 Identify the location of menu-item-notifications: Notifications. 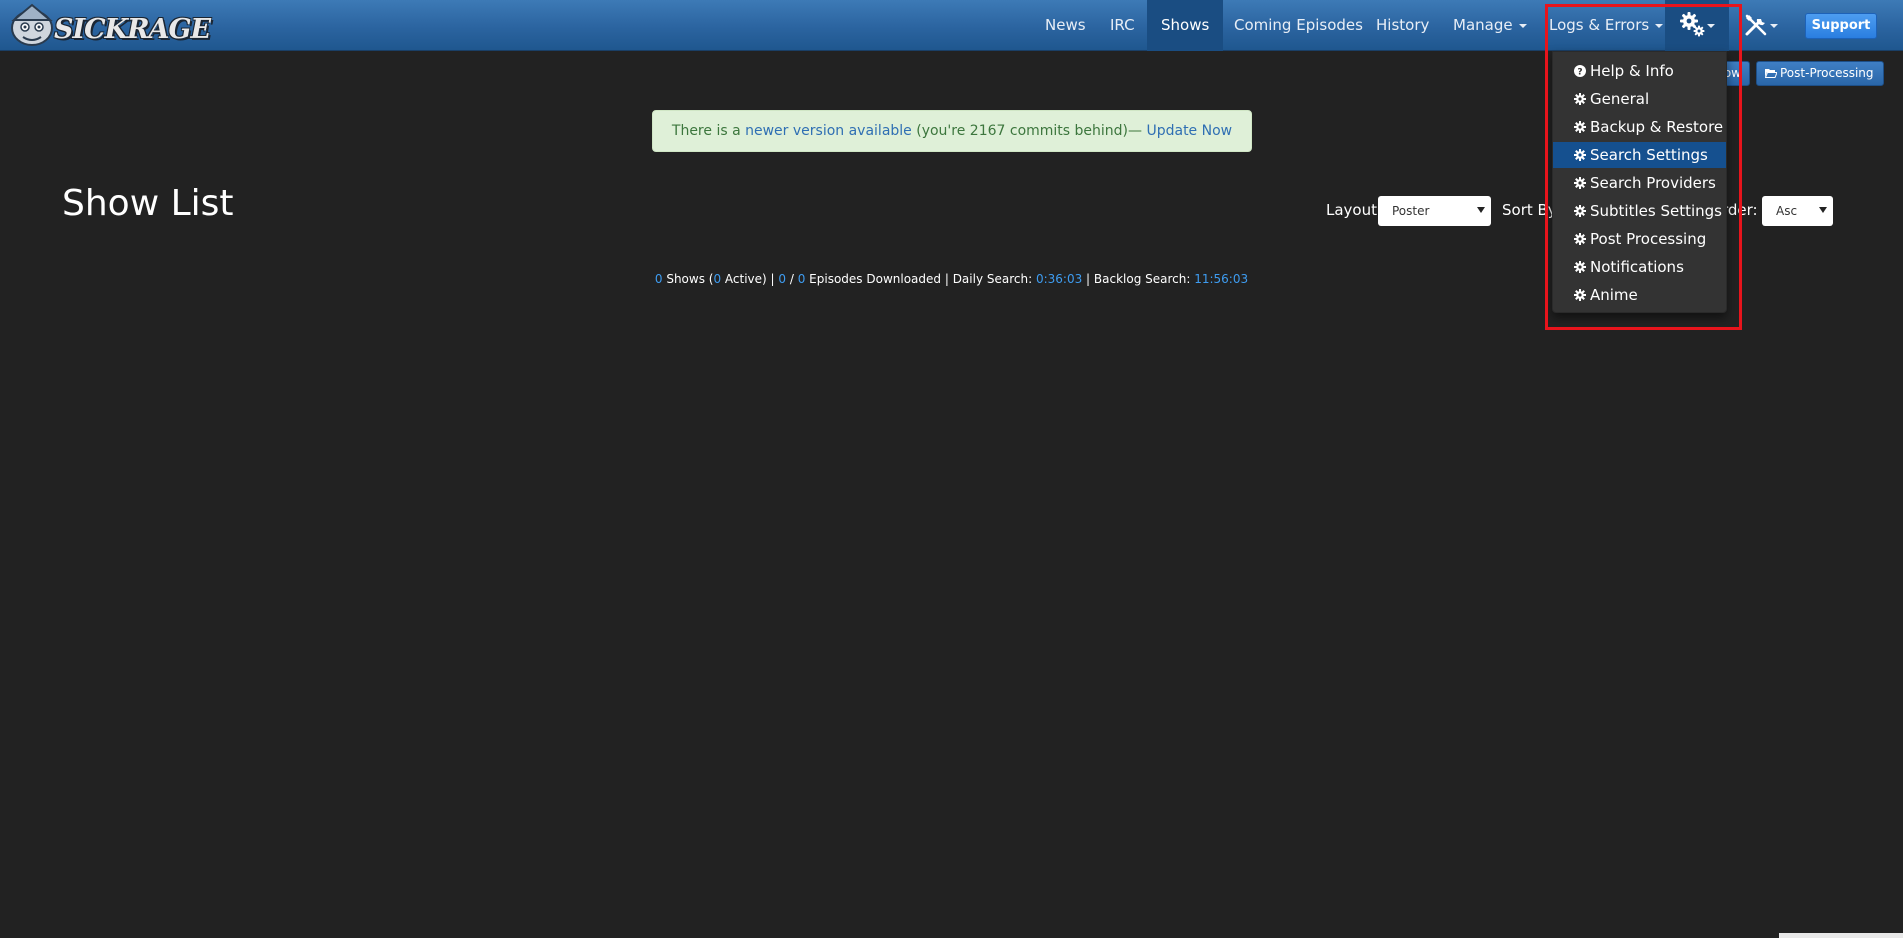
(1639, 267).